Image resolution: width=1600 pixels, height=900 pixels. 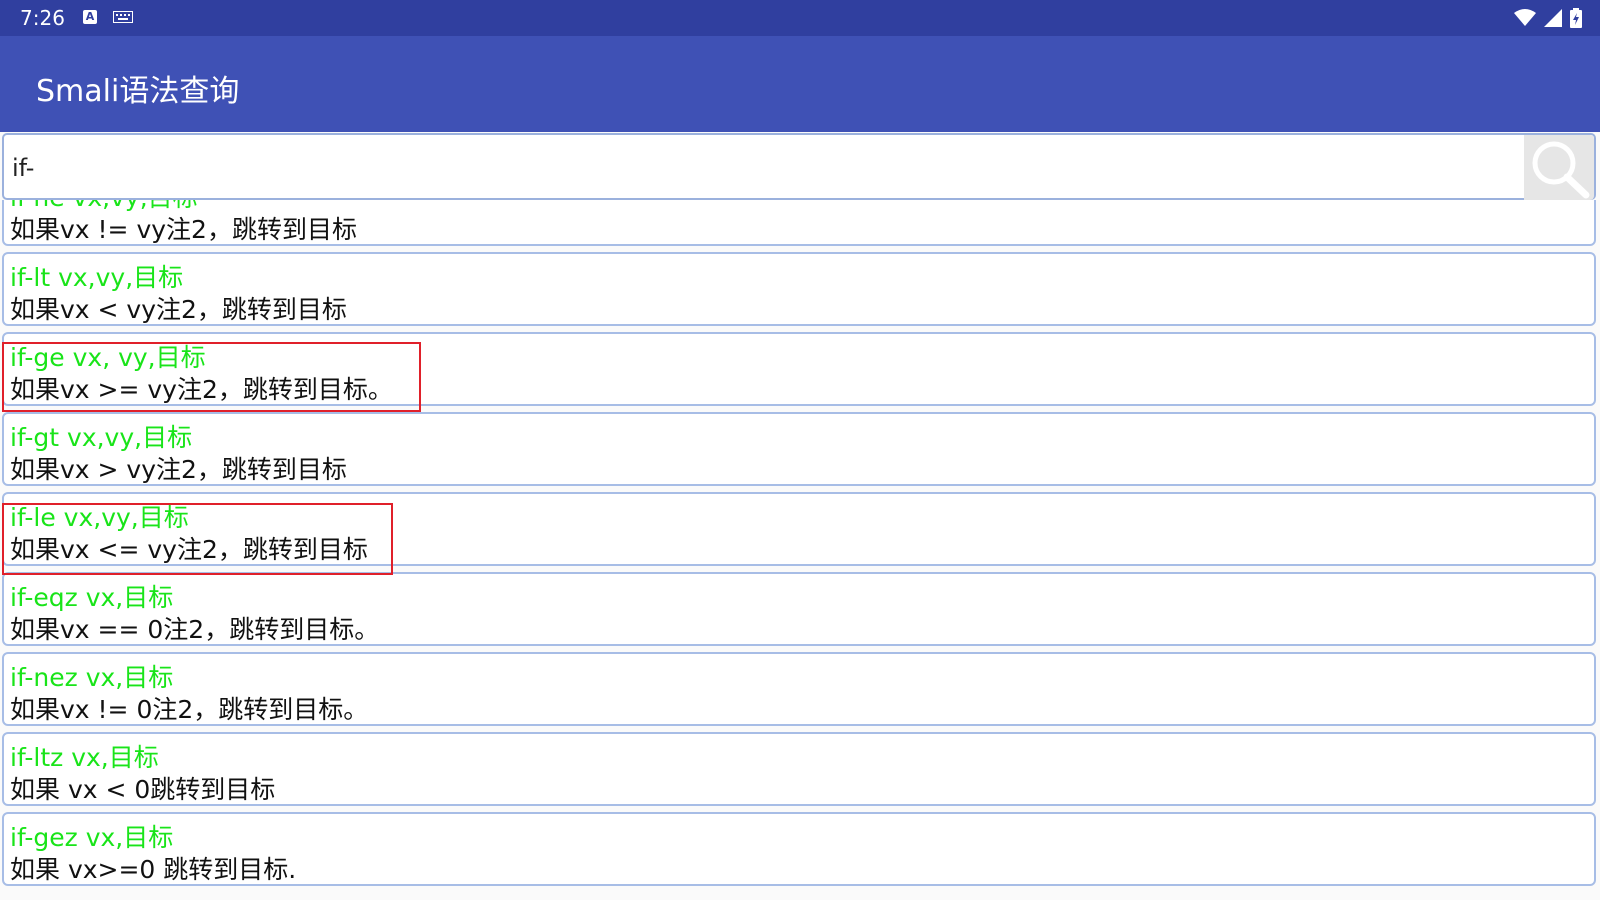 I want to click on status-time: 7:26, so click(x=42, y=18).